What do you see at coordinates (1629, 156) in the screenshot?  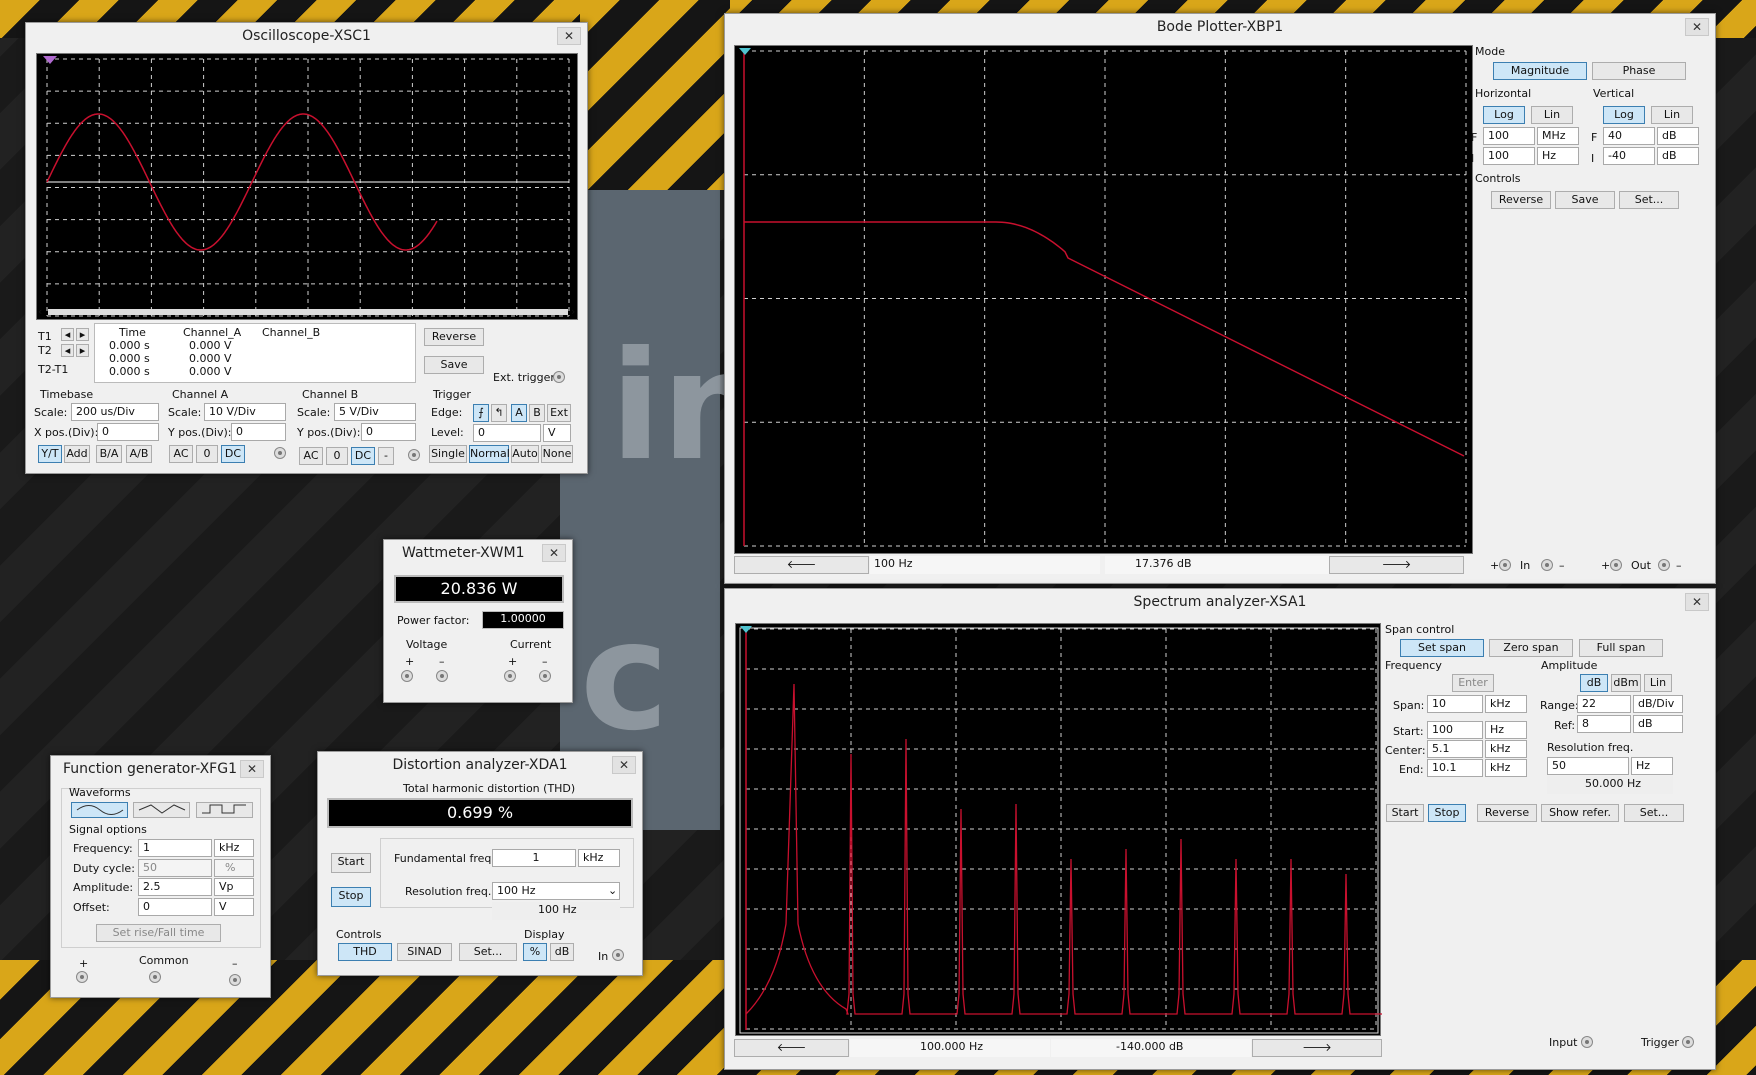 I see `vertical-initial-field: -40` at bounding box center [1629, 156].